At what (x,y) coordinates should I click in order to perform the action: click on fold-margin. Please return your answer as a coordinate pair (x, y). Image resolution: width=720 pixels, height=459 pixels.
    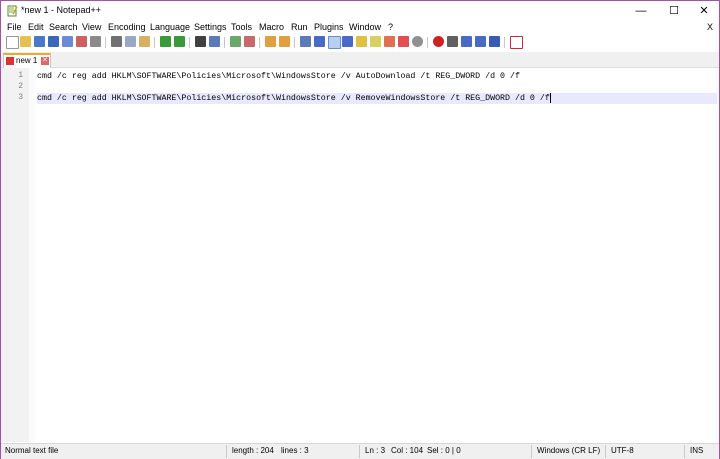
    Looking at the image, I should click on (32, 255).